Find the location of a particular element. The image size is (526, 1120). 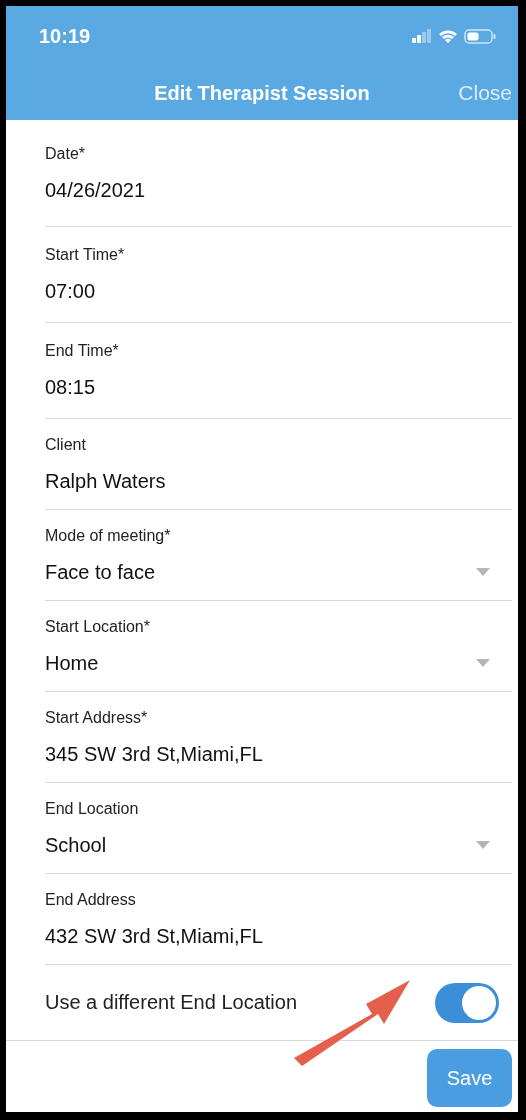

field-label: End Location is located at coordinates (92, 808).